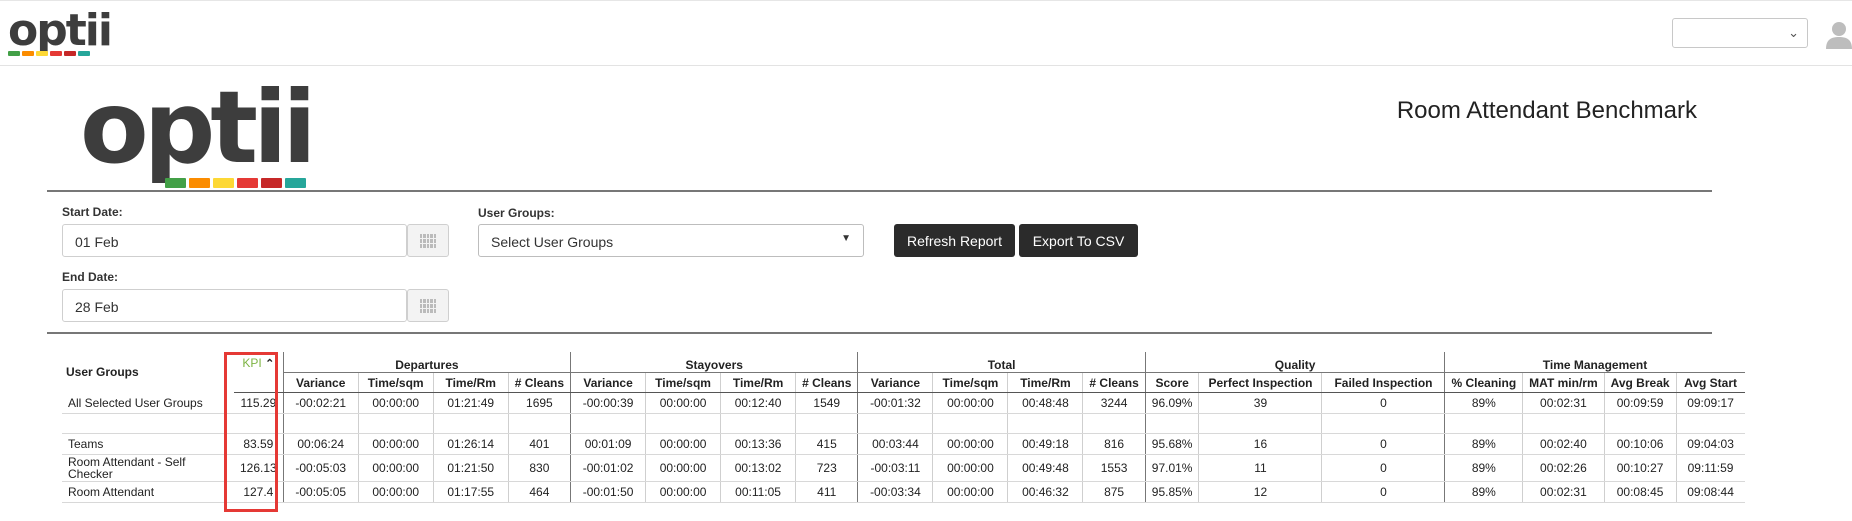  I want to click on col-pct-cleaning: % Cleaning, so click(1483, 382).